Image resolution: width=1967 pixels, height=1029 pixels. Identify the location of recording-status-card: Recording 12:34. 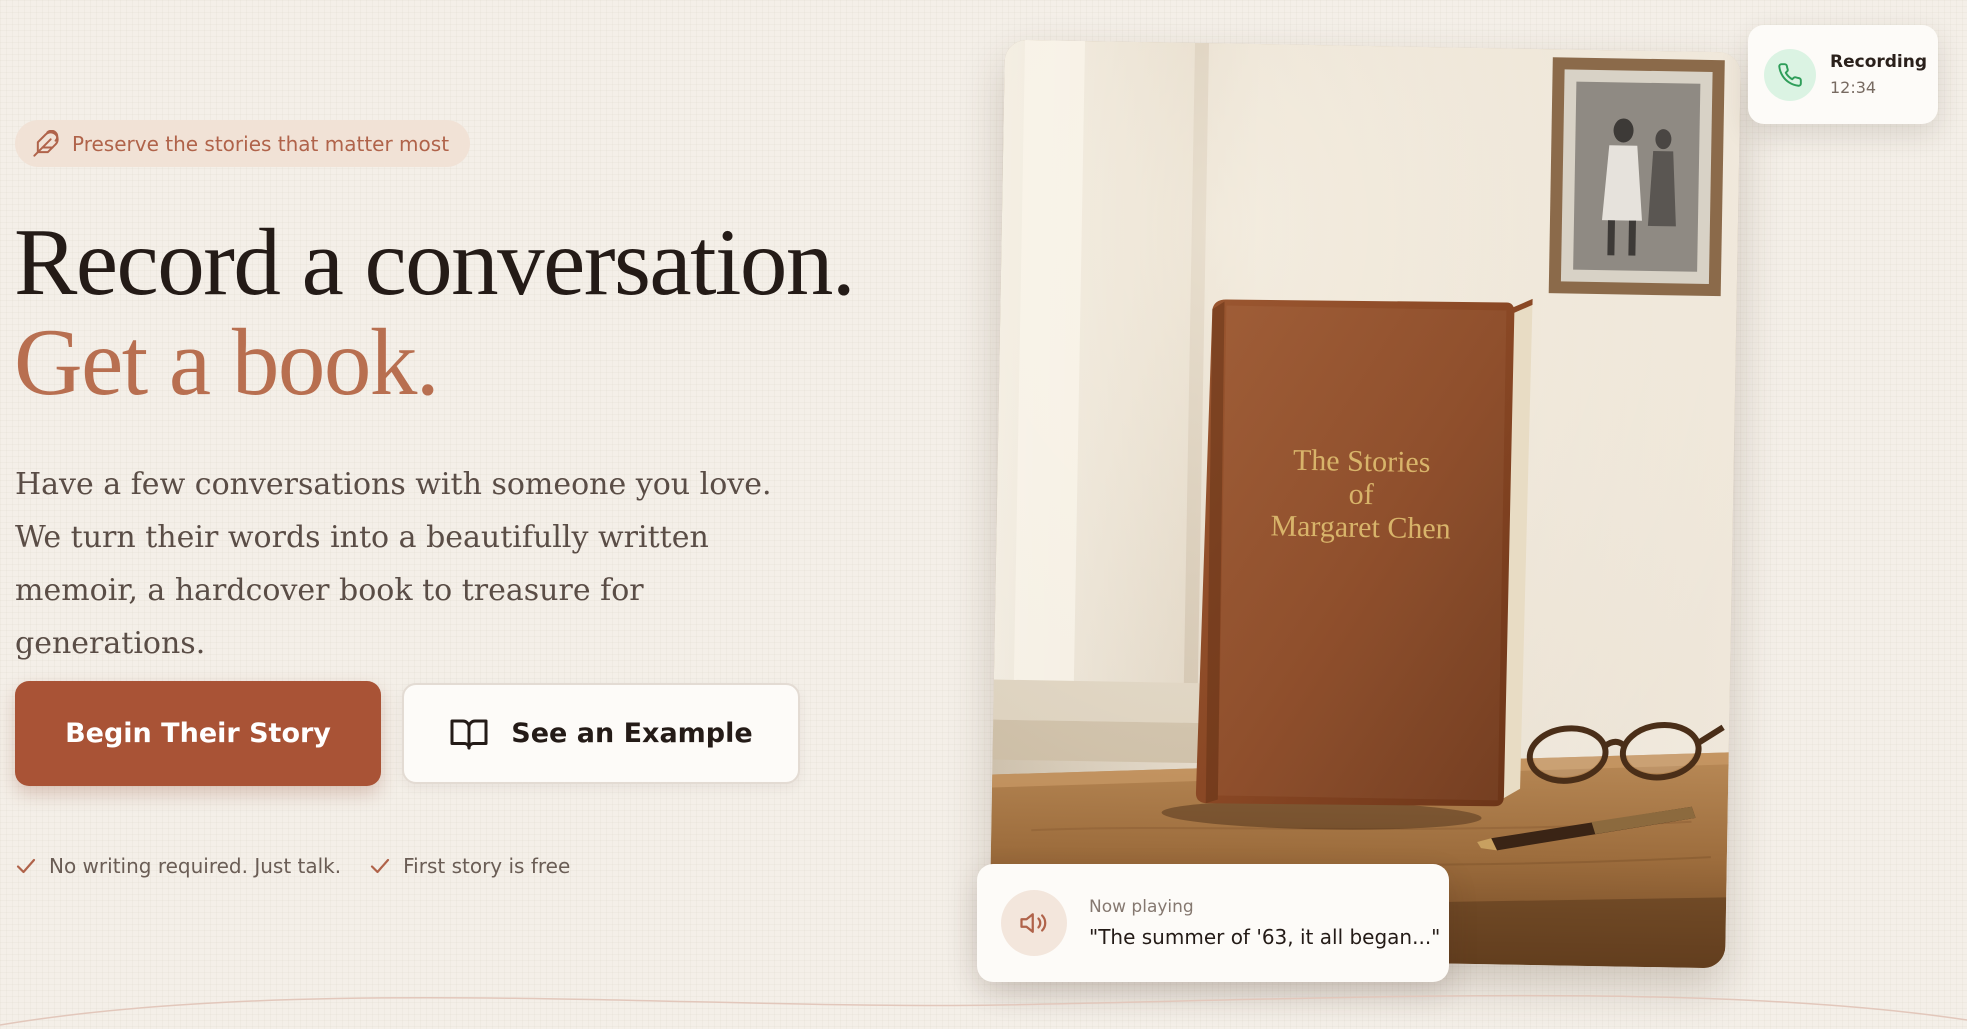
(1843, 74).